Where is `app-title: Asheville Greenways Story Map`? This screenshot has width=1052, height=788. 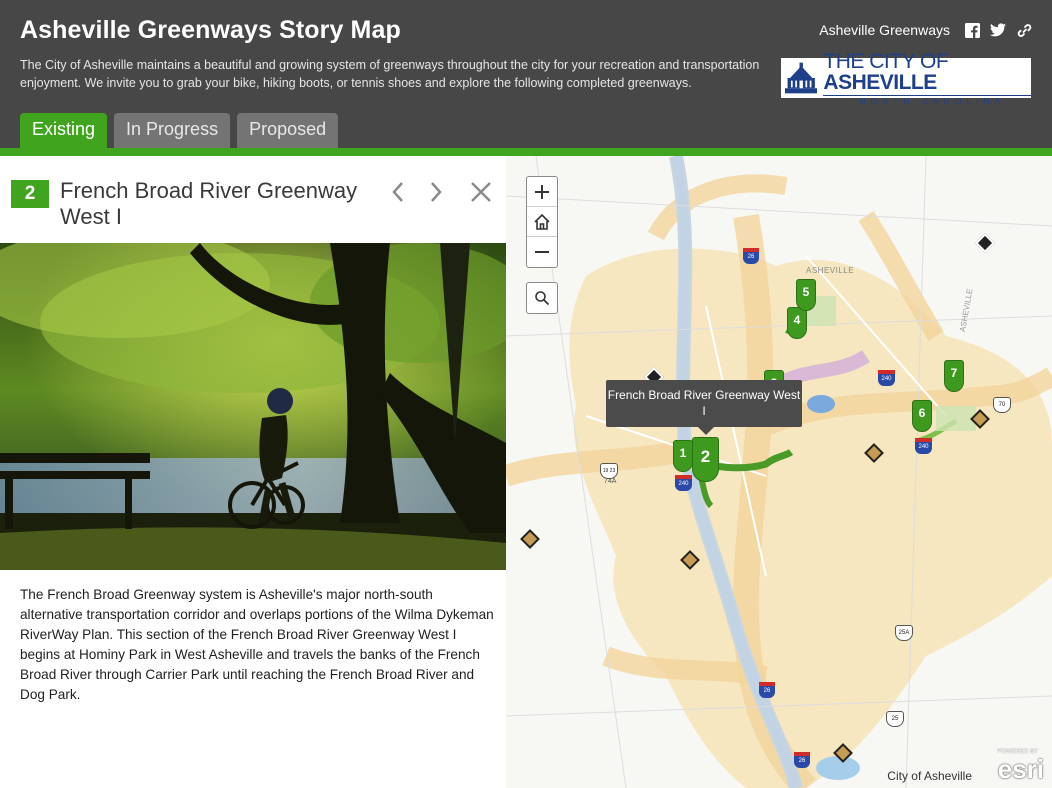
app-title: Asheville Greenways Story Map is located at coordinates (210, 30).